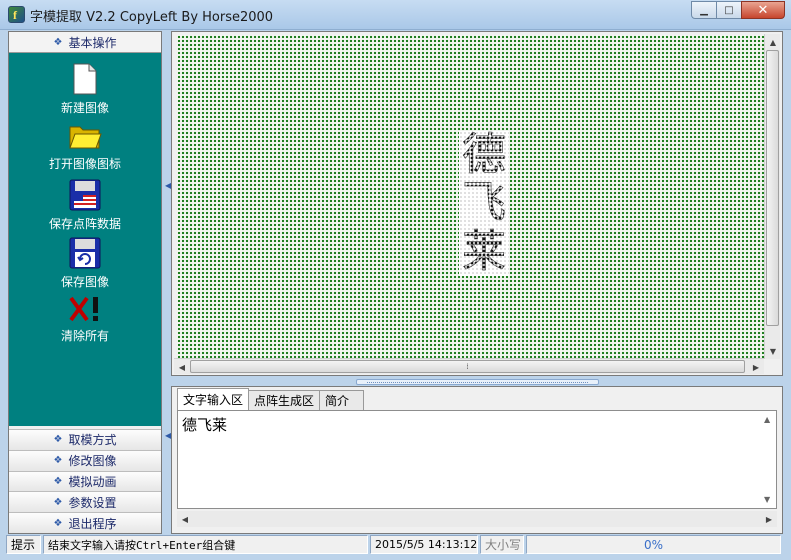  I want to click on horizontal-splitter, so click(477, 381).